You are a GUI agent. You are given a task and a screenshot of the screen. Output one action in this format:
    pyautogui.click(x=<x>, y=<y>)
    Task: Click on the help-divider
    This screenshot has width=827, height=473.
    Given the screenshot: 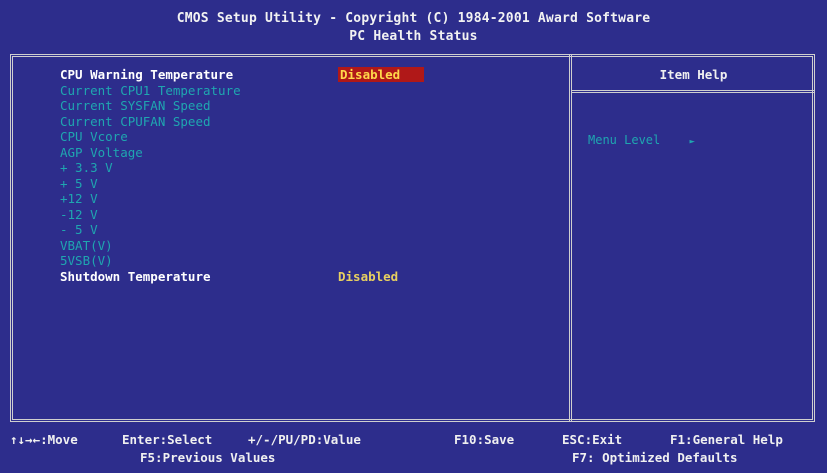 What is the action you would take?
    pyautogui.click(x=693, y=91)
    